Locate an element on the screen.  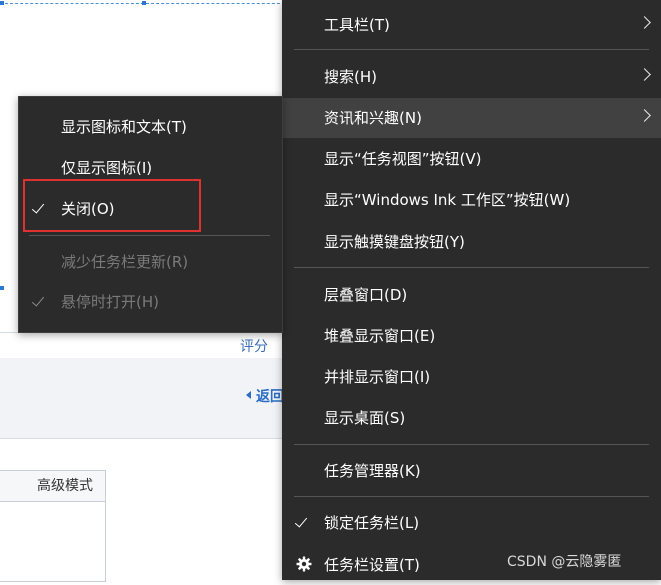
menu-item-lock-taskbar: 锁定任务栏(L) is located at coordinates (471, 523).